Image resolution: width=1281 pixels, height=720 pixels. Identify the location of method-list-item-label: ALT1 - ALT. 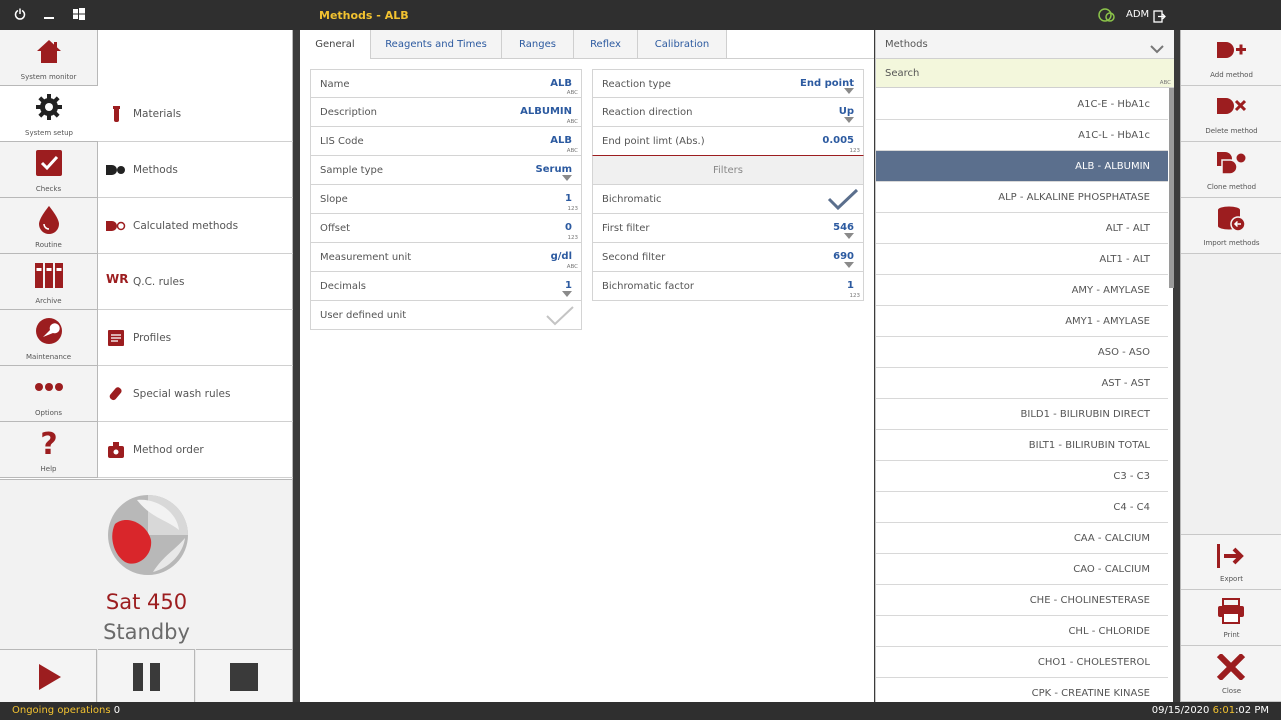
(1124, 259).